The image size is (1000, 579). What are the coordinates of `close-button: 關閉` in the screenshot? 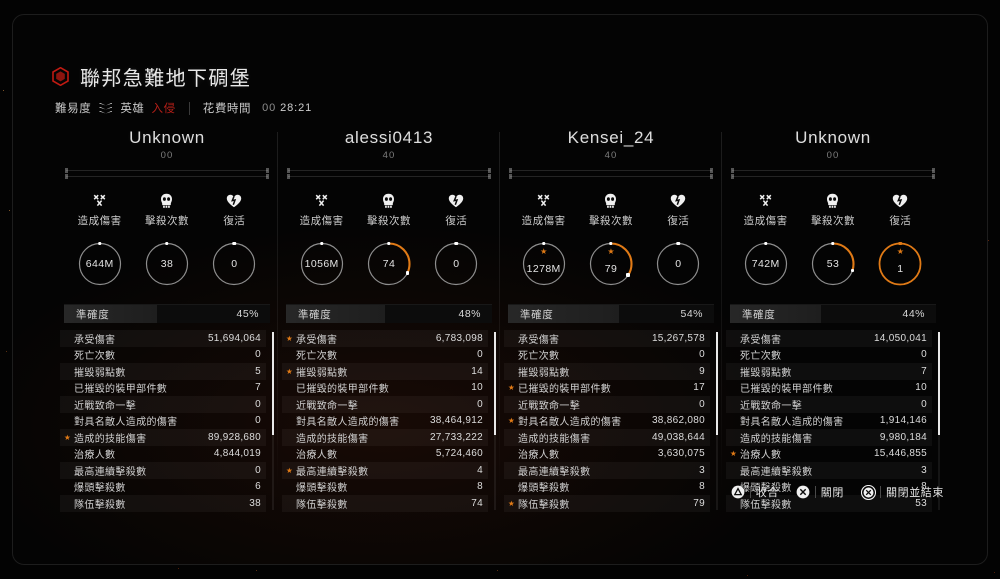 It's located at (820, 492).